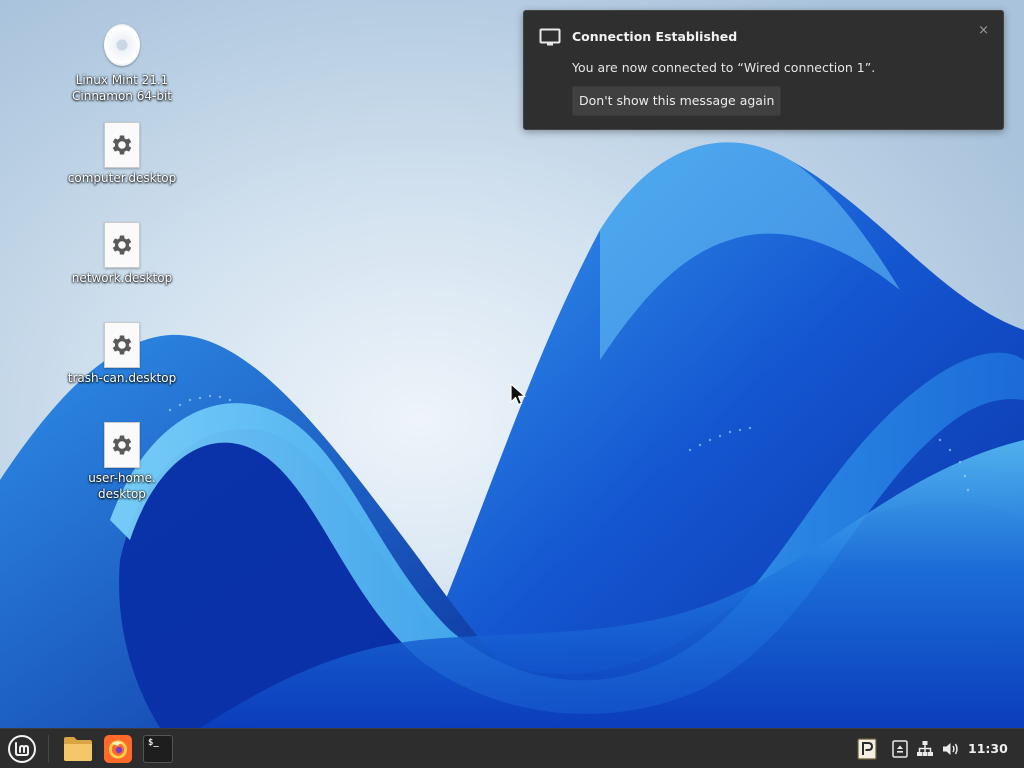 This screenshot has height=768, width=1024. Describe the element at coordinates (518, 394) in the screenshot. I see `mouse-cursor-icon` at that location.